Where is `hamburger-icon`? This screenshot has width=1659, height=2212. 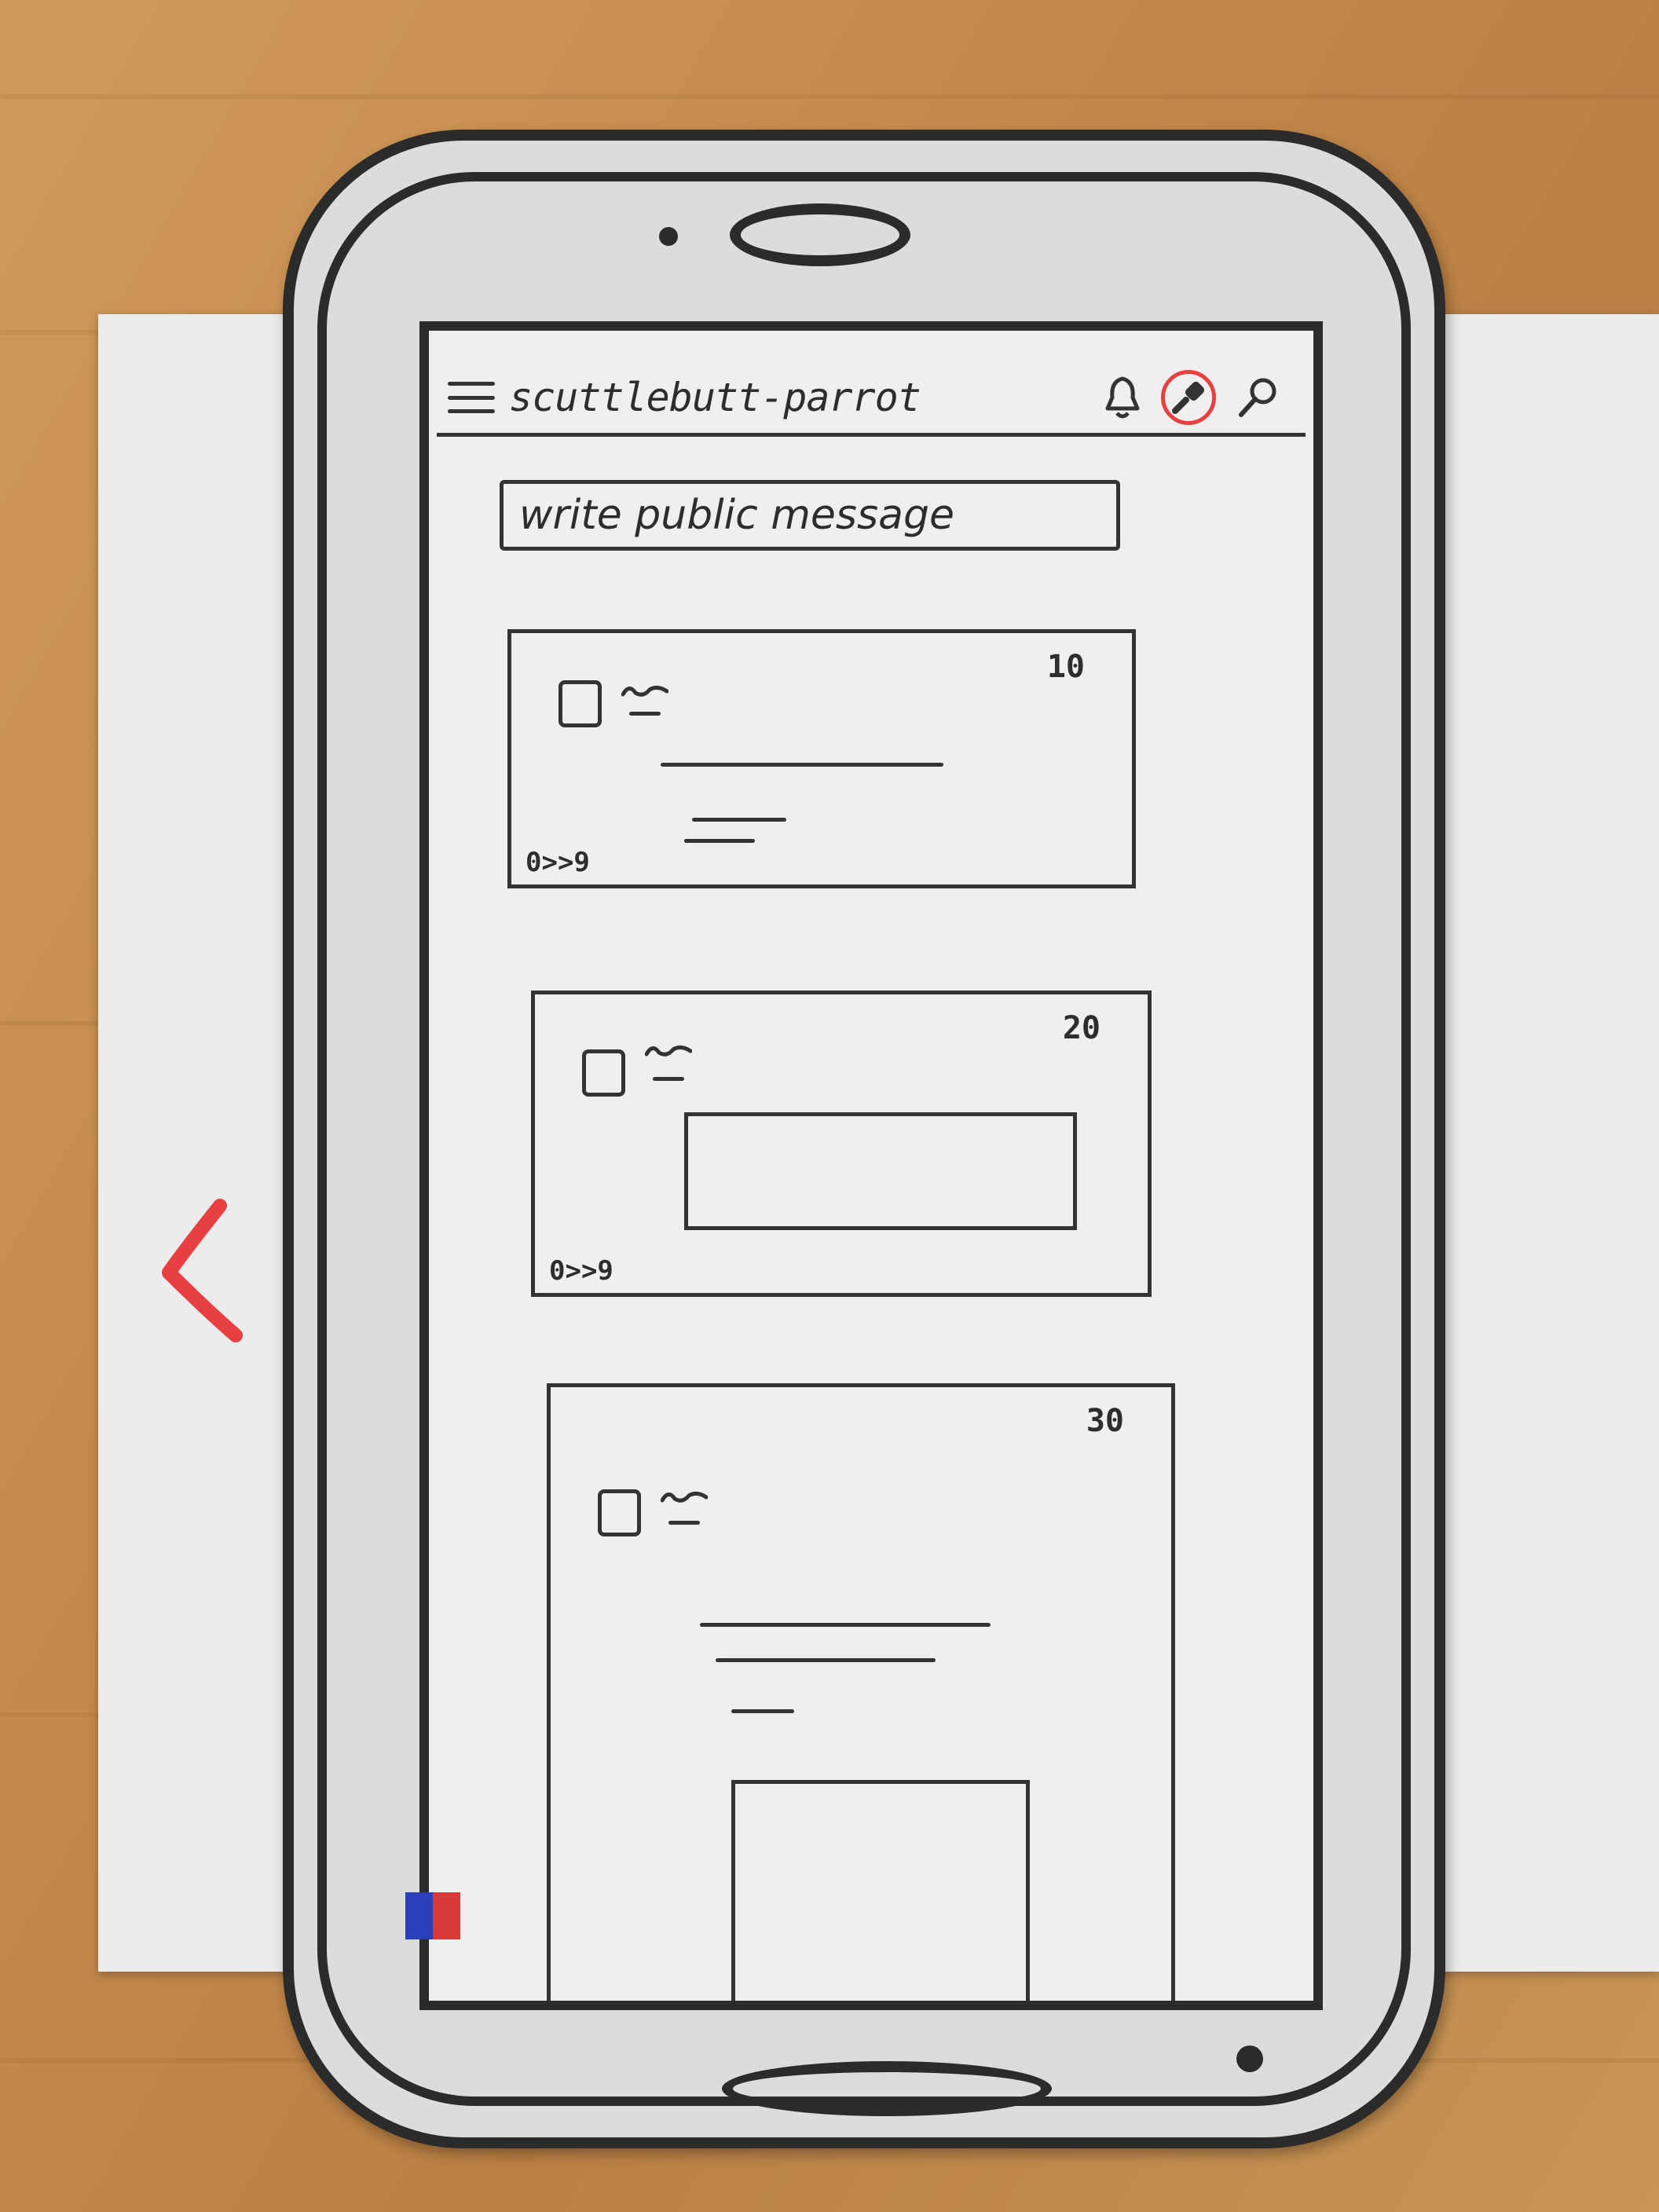 hamburger-icon is located at coordinates (471, 397).